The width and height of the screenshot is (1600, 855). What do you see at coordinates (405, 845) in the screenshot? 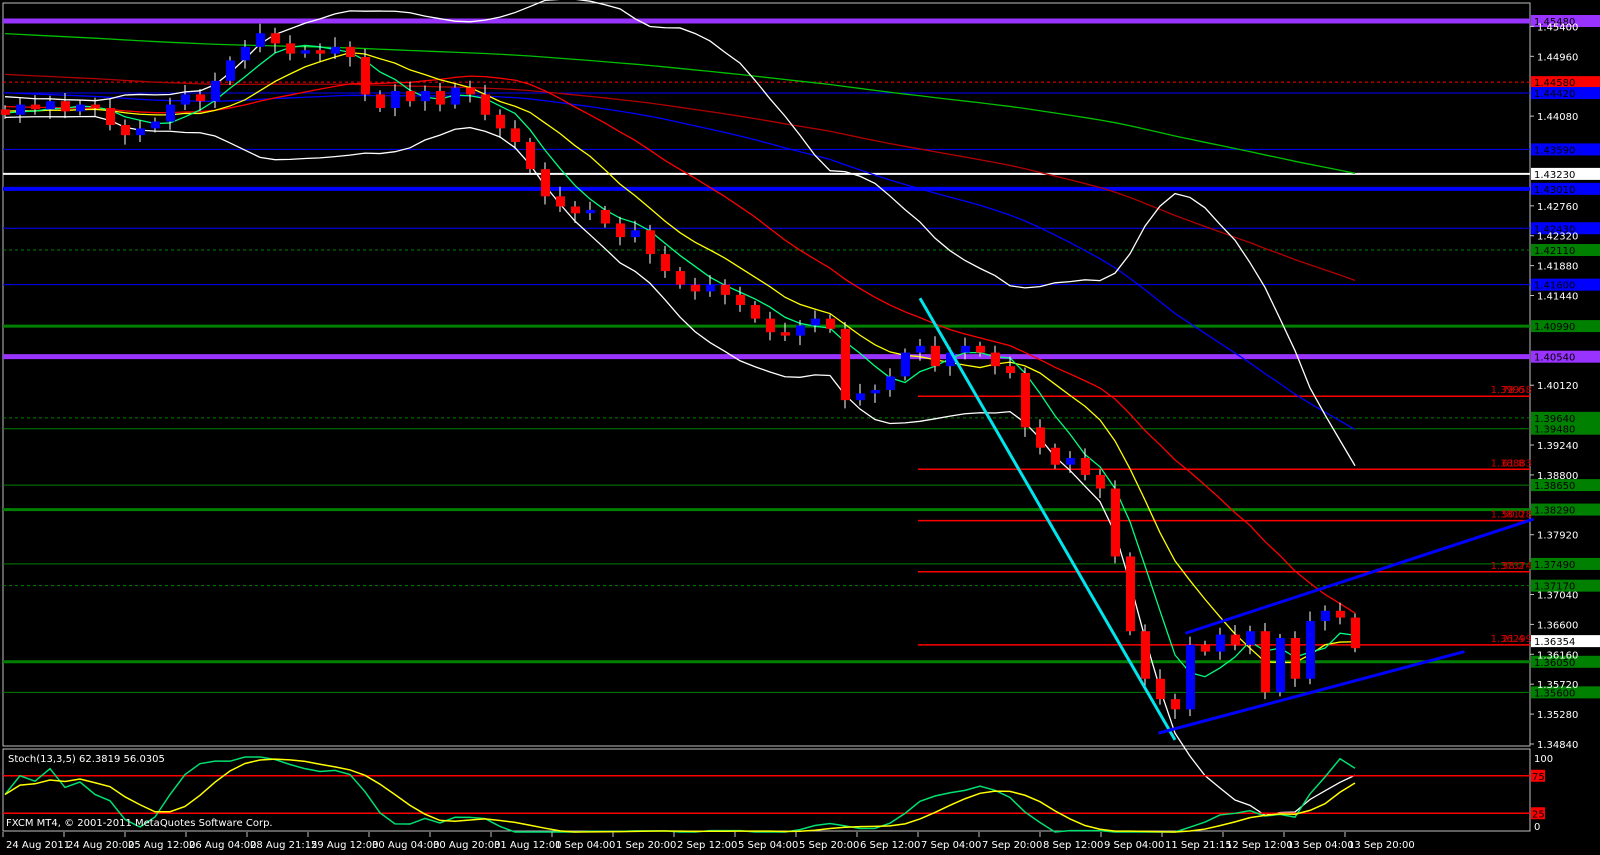
I see `time-label: 30 Aug 04:00` at bounding box center [405, 845].